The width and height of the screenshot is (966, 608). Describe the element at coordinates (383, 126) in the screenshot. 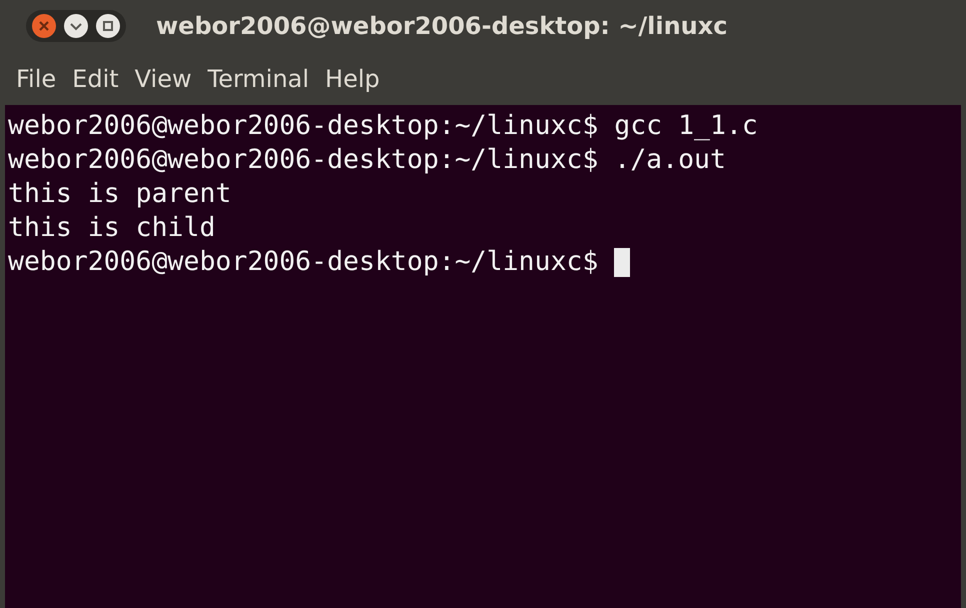

I see `terminal-line: webor2006@webor2006-desktop:~/linuxc$ gcc 1_1.c` at that location.